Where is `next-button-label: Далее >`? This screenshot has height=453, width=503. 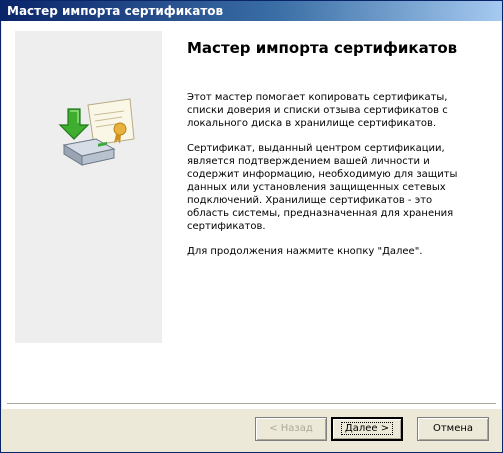 next-button-label: Далее > is located at coordinates (367, 428).